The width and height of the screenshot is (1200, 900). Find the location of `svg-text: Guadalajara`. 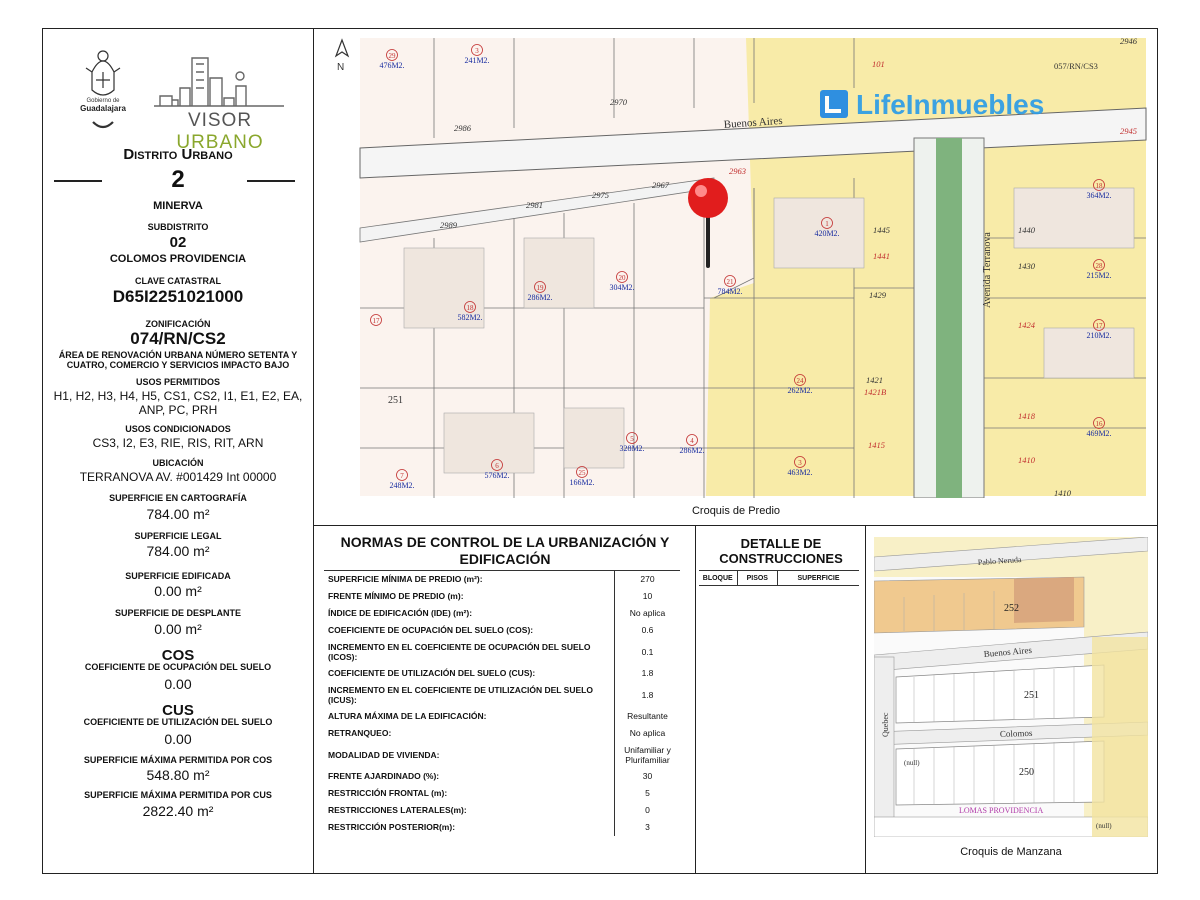

svg-text: Guadalajara is located at coordinates (103, 108).